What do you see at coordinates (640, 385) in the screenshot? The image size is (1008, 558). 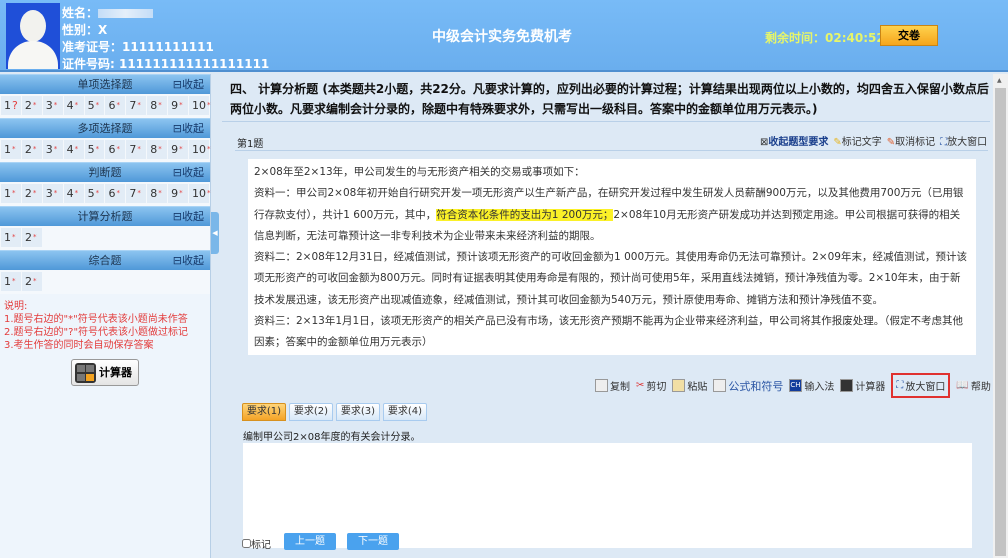 I see `scissors-icon: ✂` at bounding box center [640, 385].